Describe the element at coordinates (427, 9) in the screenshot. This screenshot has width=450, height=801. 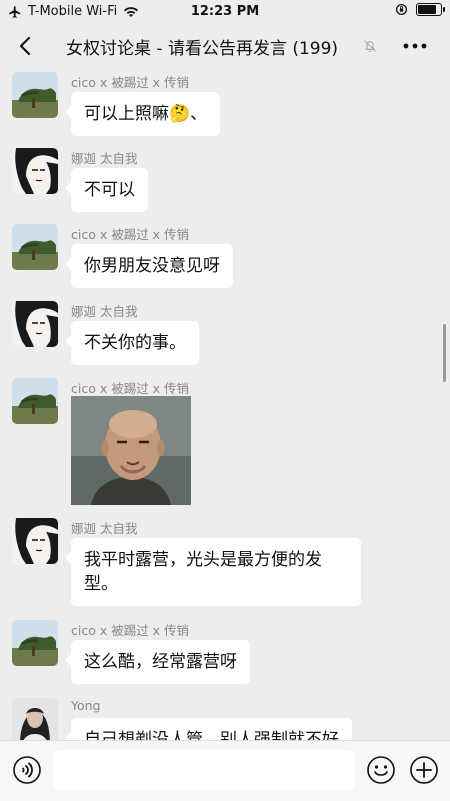
I see `battery-fill` at that location.